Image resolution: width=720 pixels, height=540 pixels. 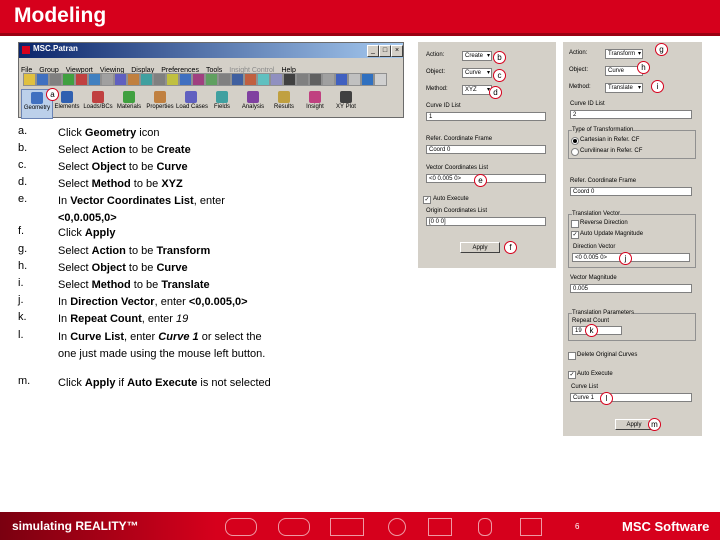 I want to click on app-label: Analysis, so click(x=253, y=107).